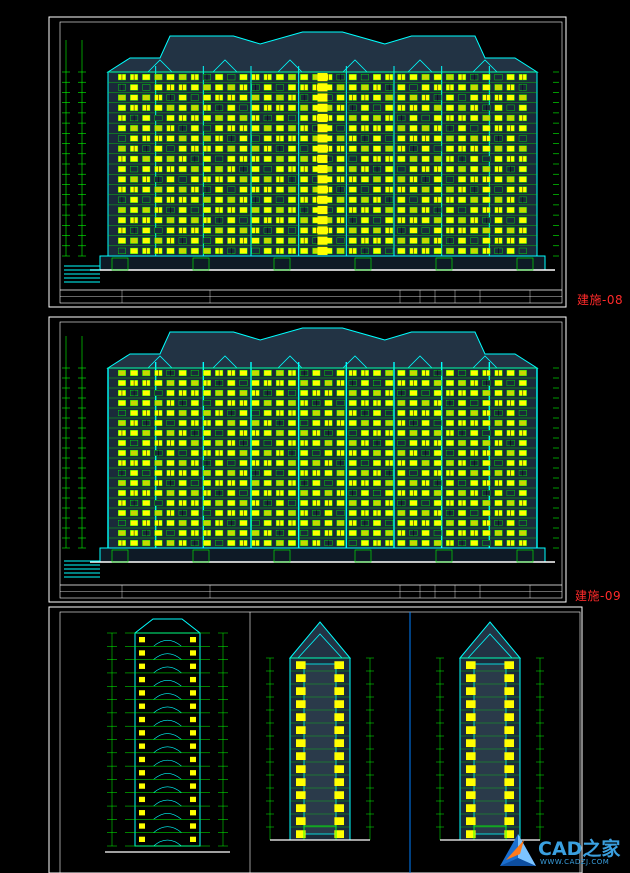 Image resolution: width=630 pixels, height=873 pixels. Describe the element at coordinates (598, 596) in the screenshot. I see `sheet-2-number-label: 建施-09` at that location.